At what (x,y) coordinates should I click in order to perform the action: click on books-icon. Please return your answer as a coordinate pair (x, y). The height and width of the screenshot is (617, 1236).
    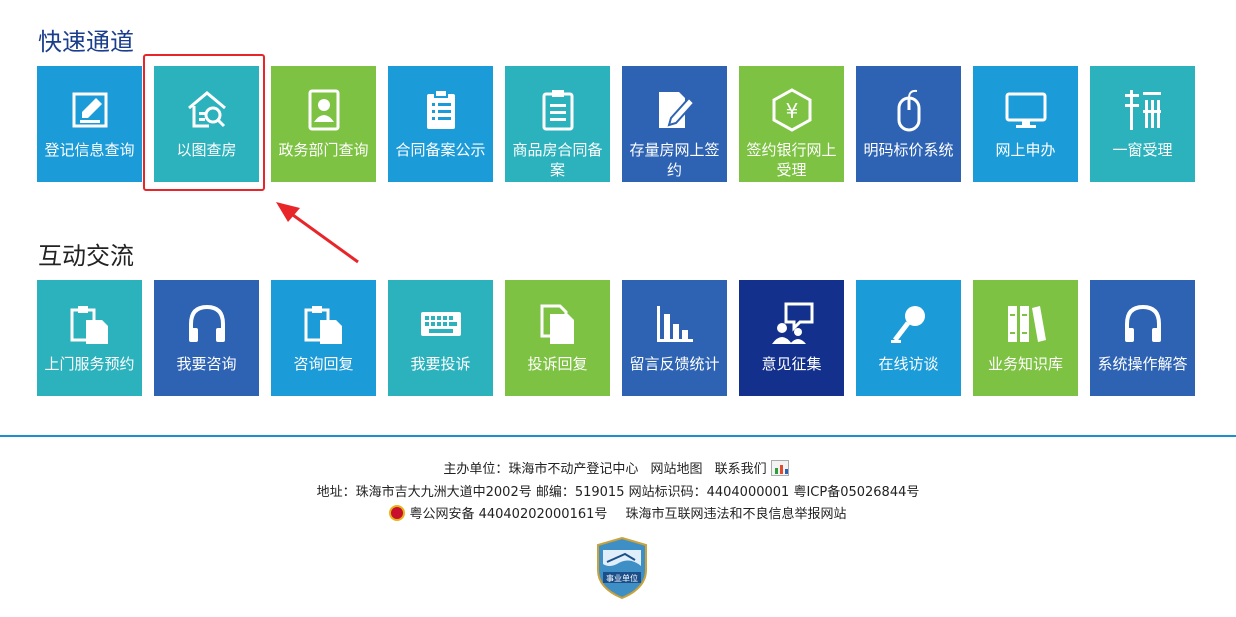
    Looking at the image, I should click on (1026, 324).